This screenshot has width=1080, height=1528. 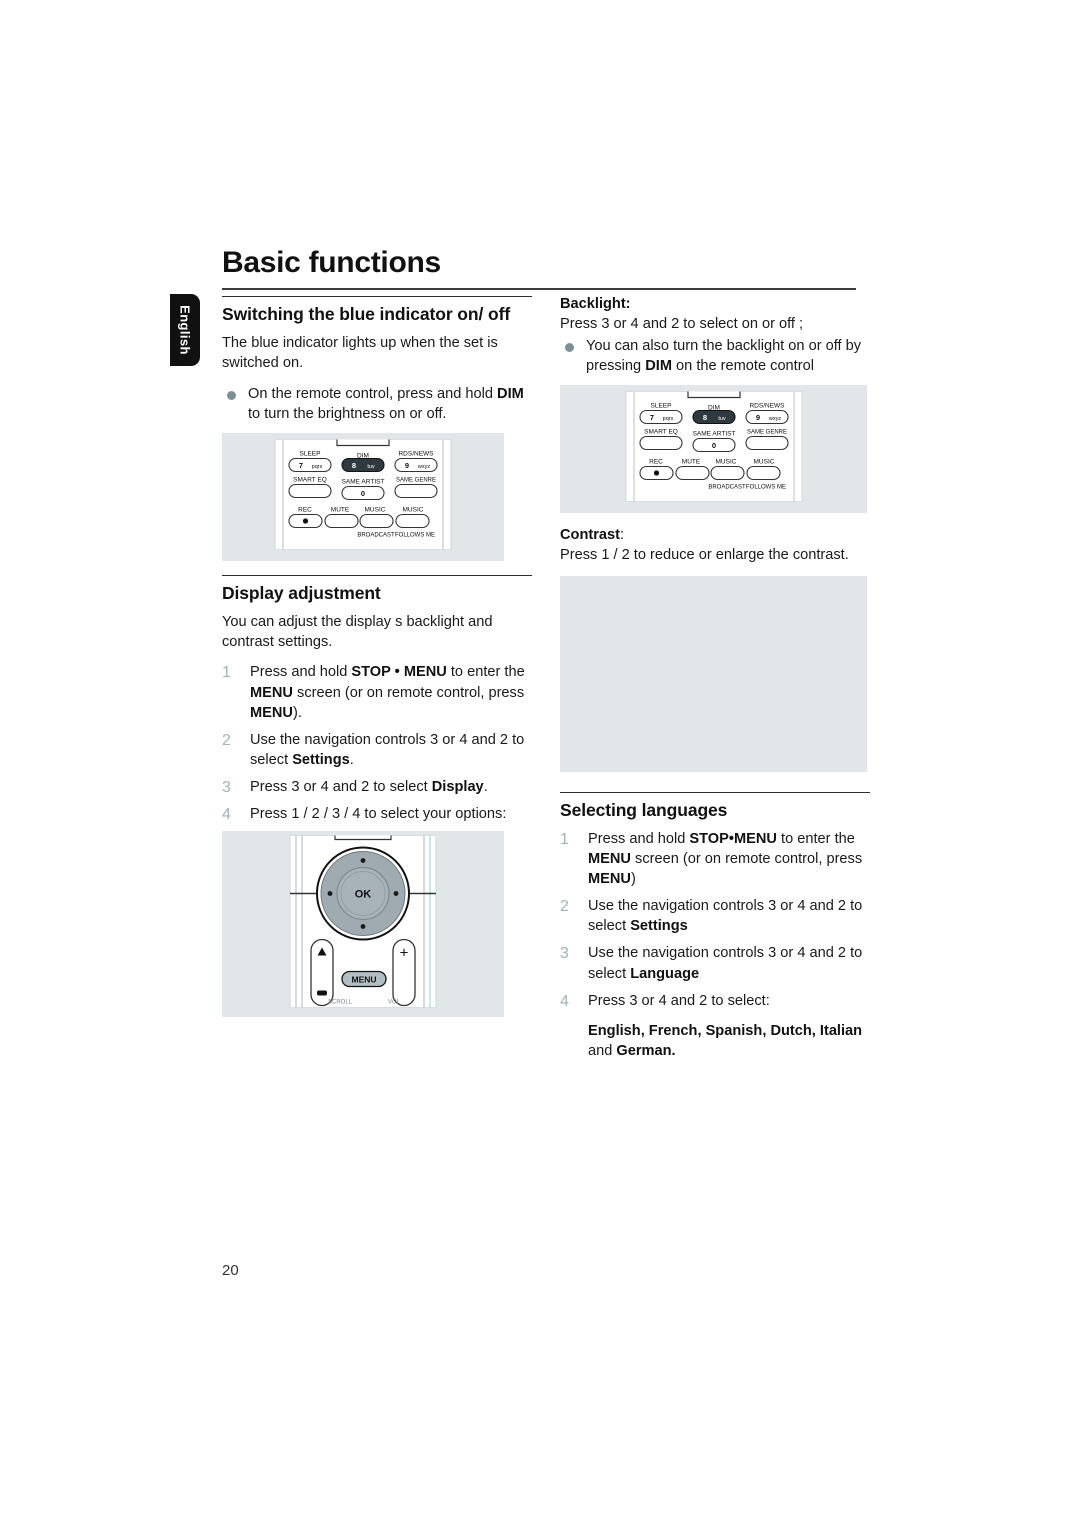 What do you see at coordinates (738, 1000) in the screenshot?
I see `plain-text: to select:` at bounding box center [738, 1000].